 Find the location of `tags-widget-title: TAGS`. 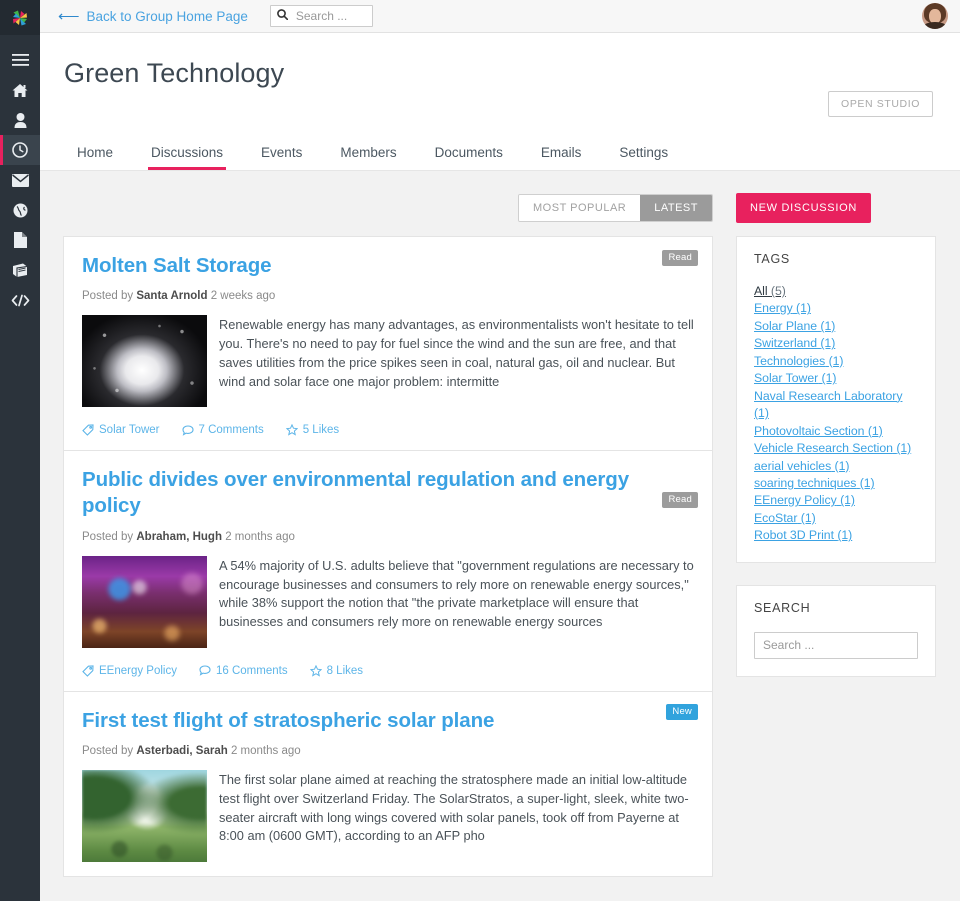

tags-widget-title: TAGS is located at coordinates (772, 259).